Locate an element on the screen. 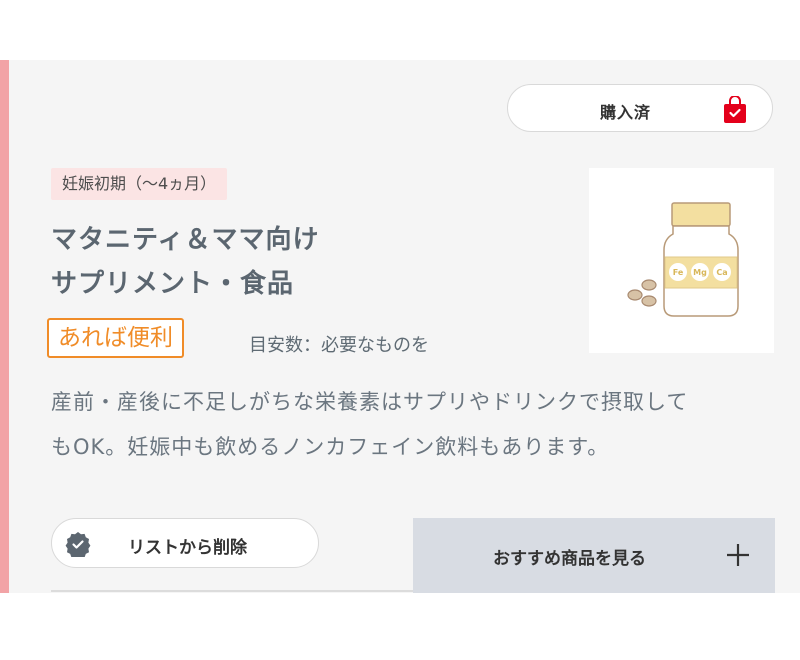 Image resolution: width=800 pixels, height=660 pixels. shopping-bag-icon is located at coordinates (735, 109).